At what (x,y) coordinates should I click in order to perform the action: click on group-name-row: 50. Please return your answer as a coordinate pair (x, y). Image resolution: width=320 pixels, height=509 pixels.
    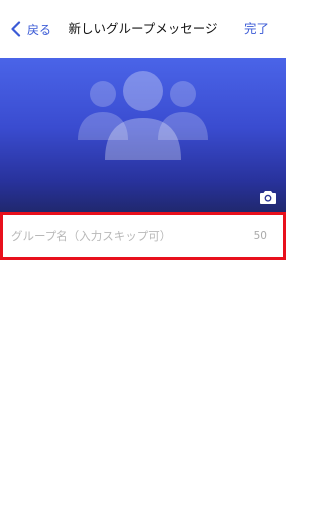
    Looking at the image, I should click on (143, 236).